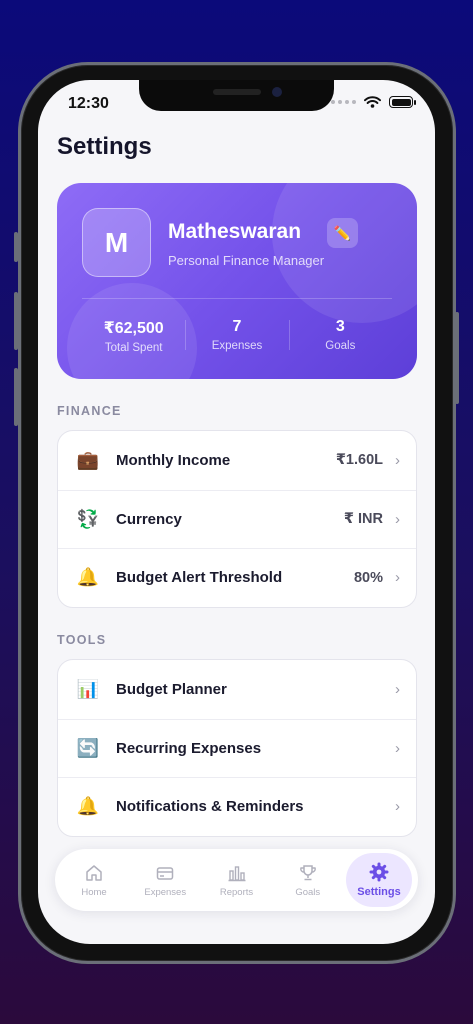 The width and height of the screenshot is (473, 1024). Describe the element at coordinates (307, 872) in the screenshot. I see `trophy-icon` at that location.